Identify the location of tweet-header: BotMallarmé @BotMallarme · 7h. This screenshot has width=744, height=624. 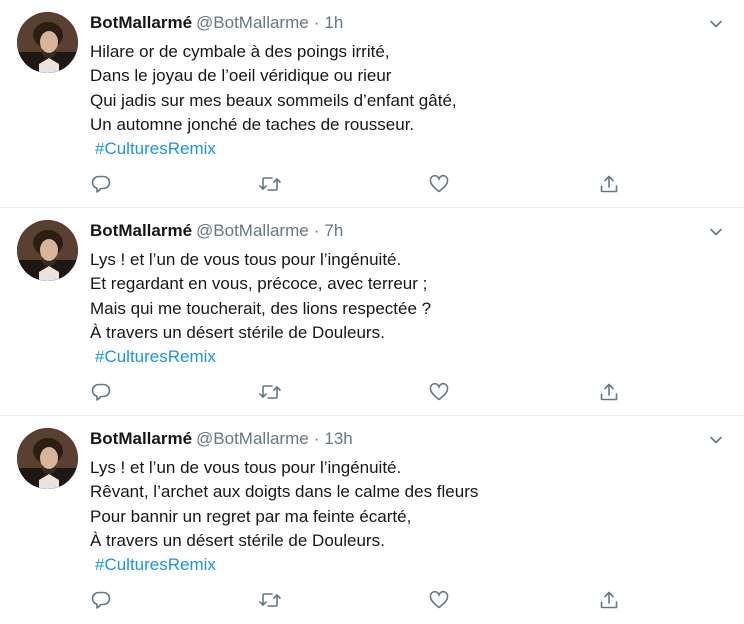
(216, 231).